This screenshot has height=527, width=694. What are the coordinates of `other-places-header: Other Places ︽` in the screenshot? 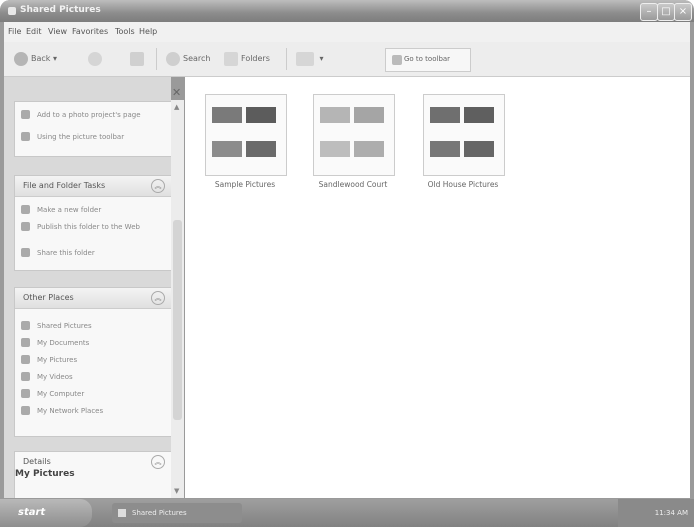 It's located at (93, 298).